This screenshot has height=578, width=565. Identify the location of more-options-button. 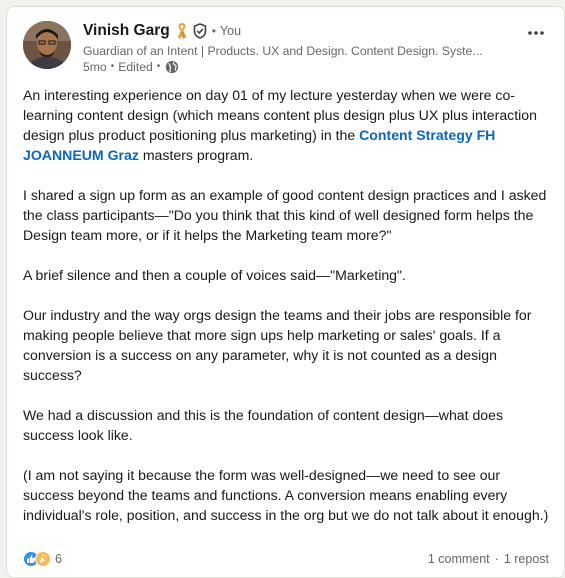
(536, 33).